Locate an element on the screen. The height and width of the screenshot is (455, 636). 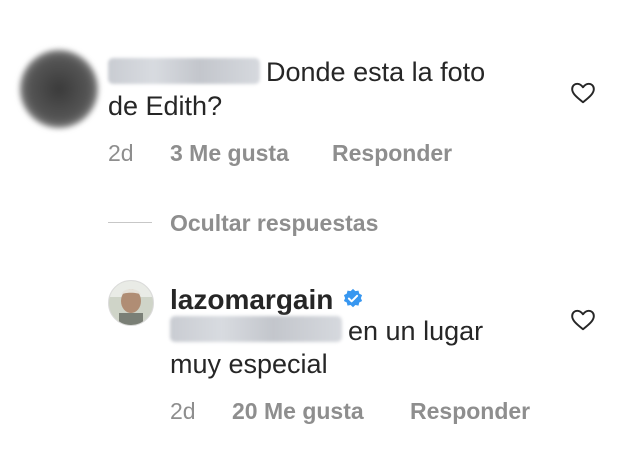
comment-text-line2: de Edith? is located at coordinates (165, 106).